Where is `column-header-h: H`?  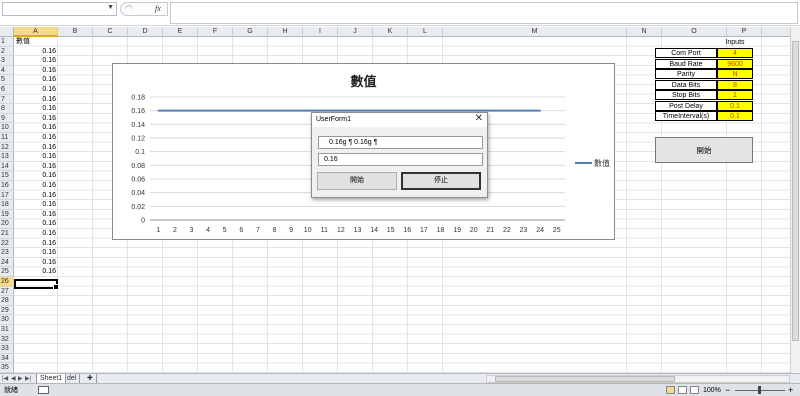
column-header-h: H is located at coordinates (285, 32).